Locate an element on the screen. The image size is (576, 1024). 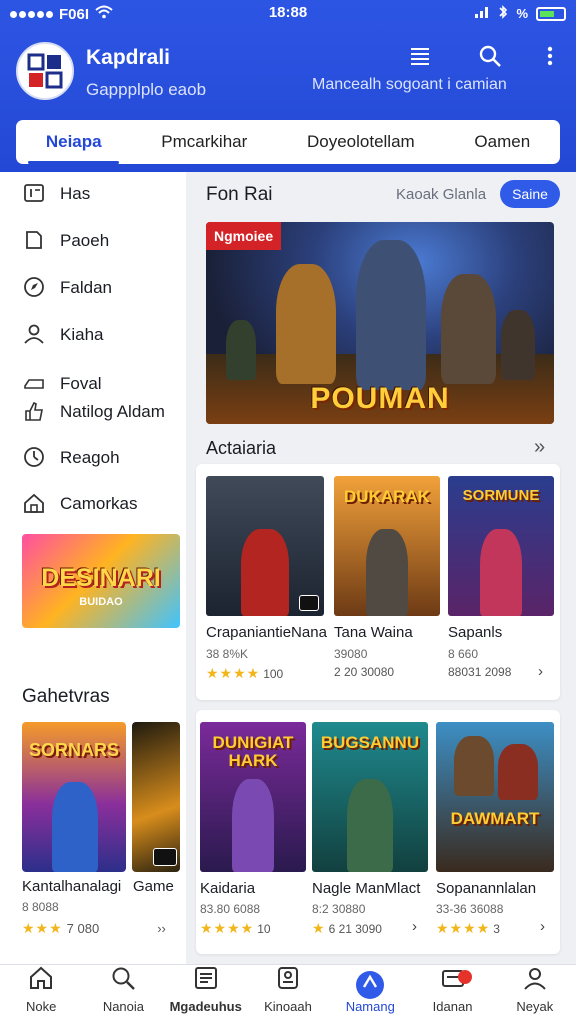
top-tabs: Neiapa Pmcarkihar Doyeolotellam Oamen is located at coordinates (288, 142).